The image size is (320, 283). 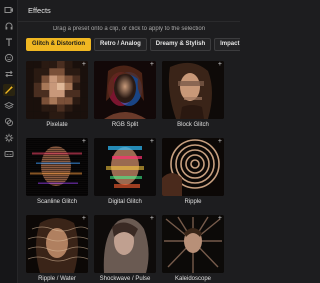 I want to click on preset-label: Block Glitch, so click(x=193, y=125).